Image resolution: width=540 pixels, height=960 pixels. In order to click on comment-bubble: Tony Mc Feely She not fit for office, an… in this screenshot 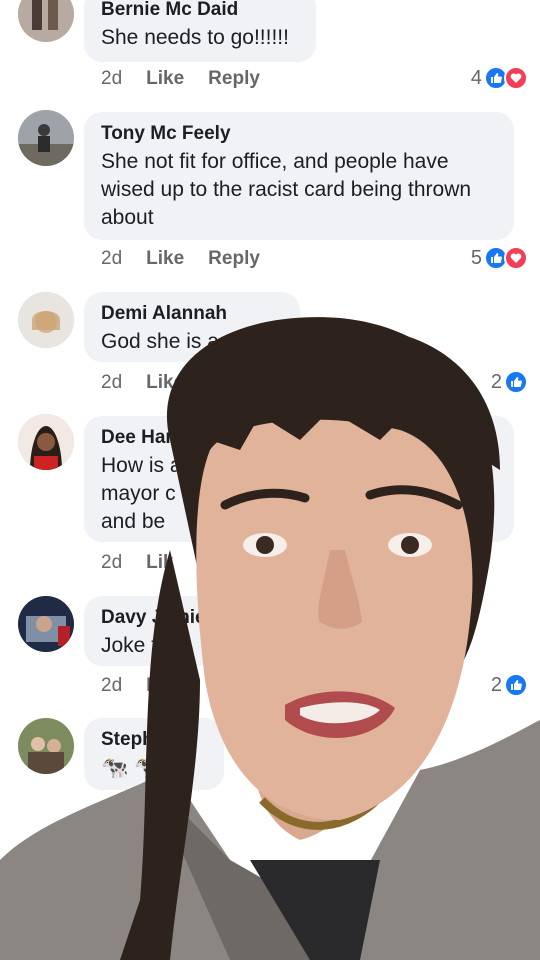, I will do `click(299, 176)`.